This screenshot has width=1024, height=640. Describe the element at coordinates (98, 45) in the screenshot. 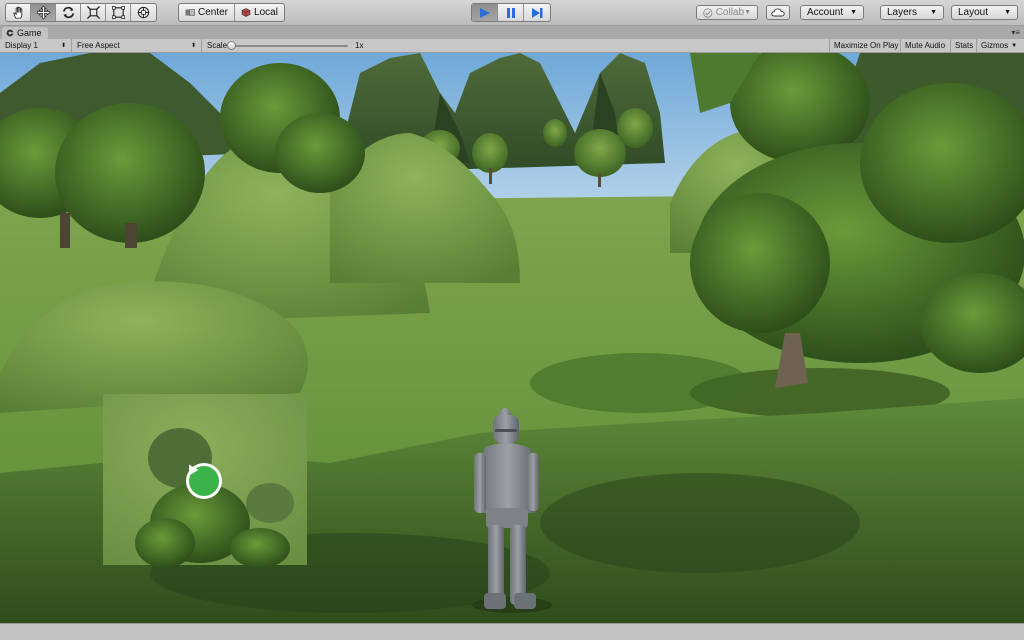

I see `aspect-label: Free Aspect` at that location.